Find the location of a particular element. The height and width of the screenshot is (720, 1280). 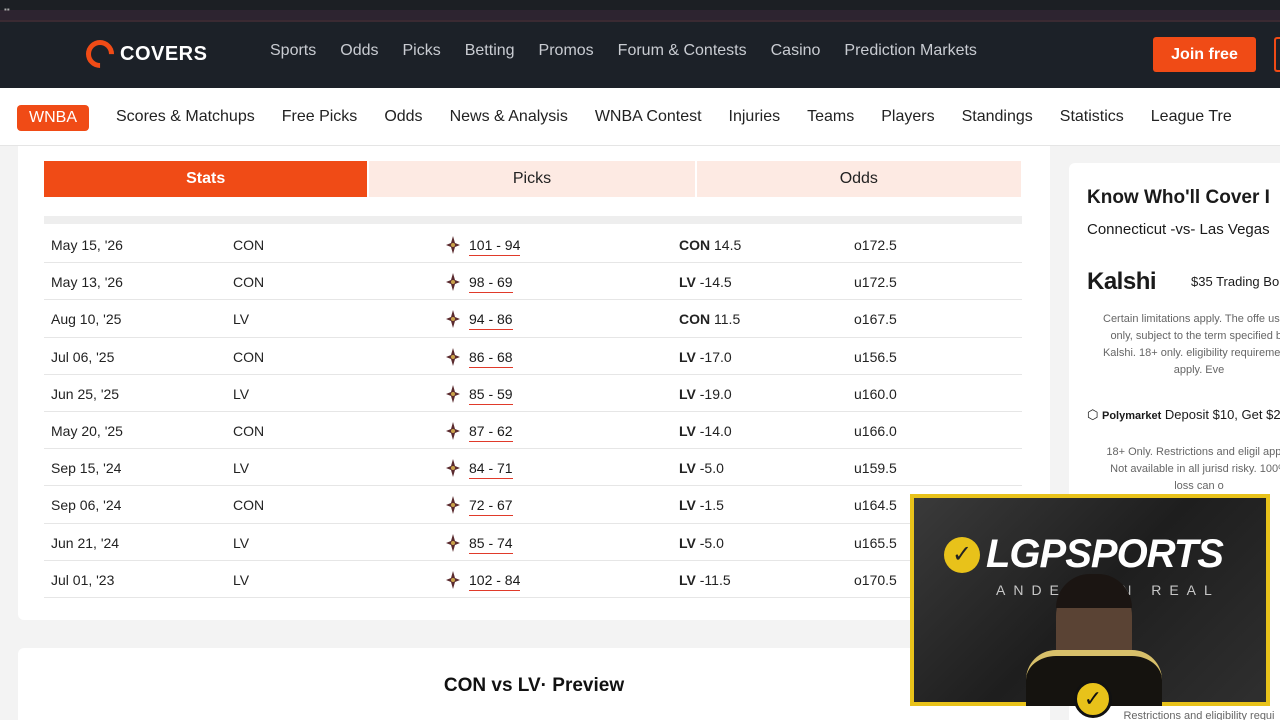

preview-title: CON vs LV· Preview is located at coordinates (534, 685).